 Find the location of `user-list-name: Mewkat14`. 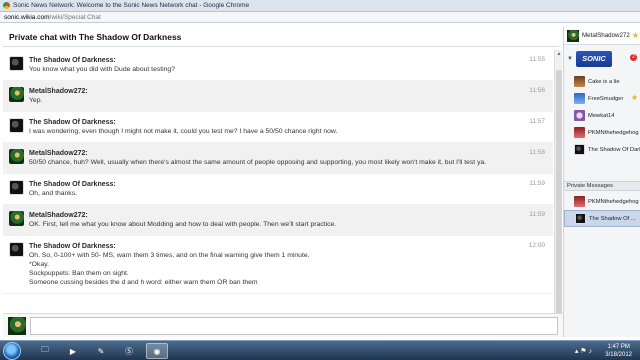

user-list-name: Mewkat14 is located at coordinates (601, 115).